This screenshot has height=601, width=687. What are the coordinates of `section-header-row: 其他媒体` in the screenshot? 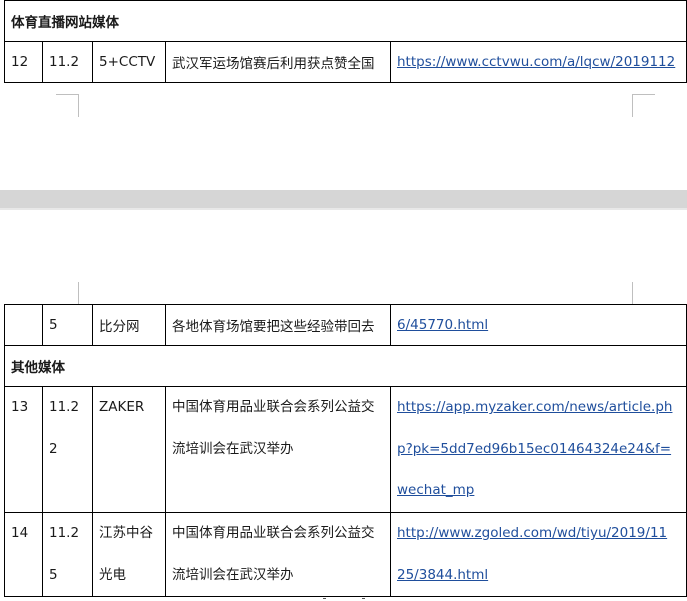 It's located at (345, 366).